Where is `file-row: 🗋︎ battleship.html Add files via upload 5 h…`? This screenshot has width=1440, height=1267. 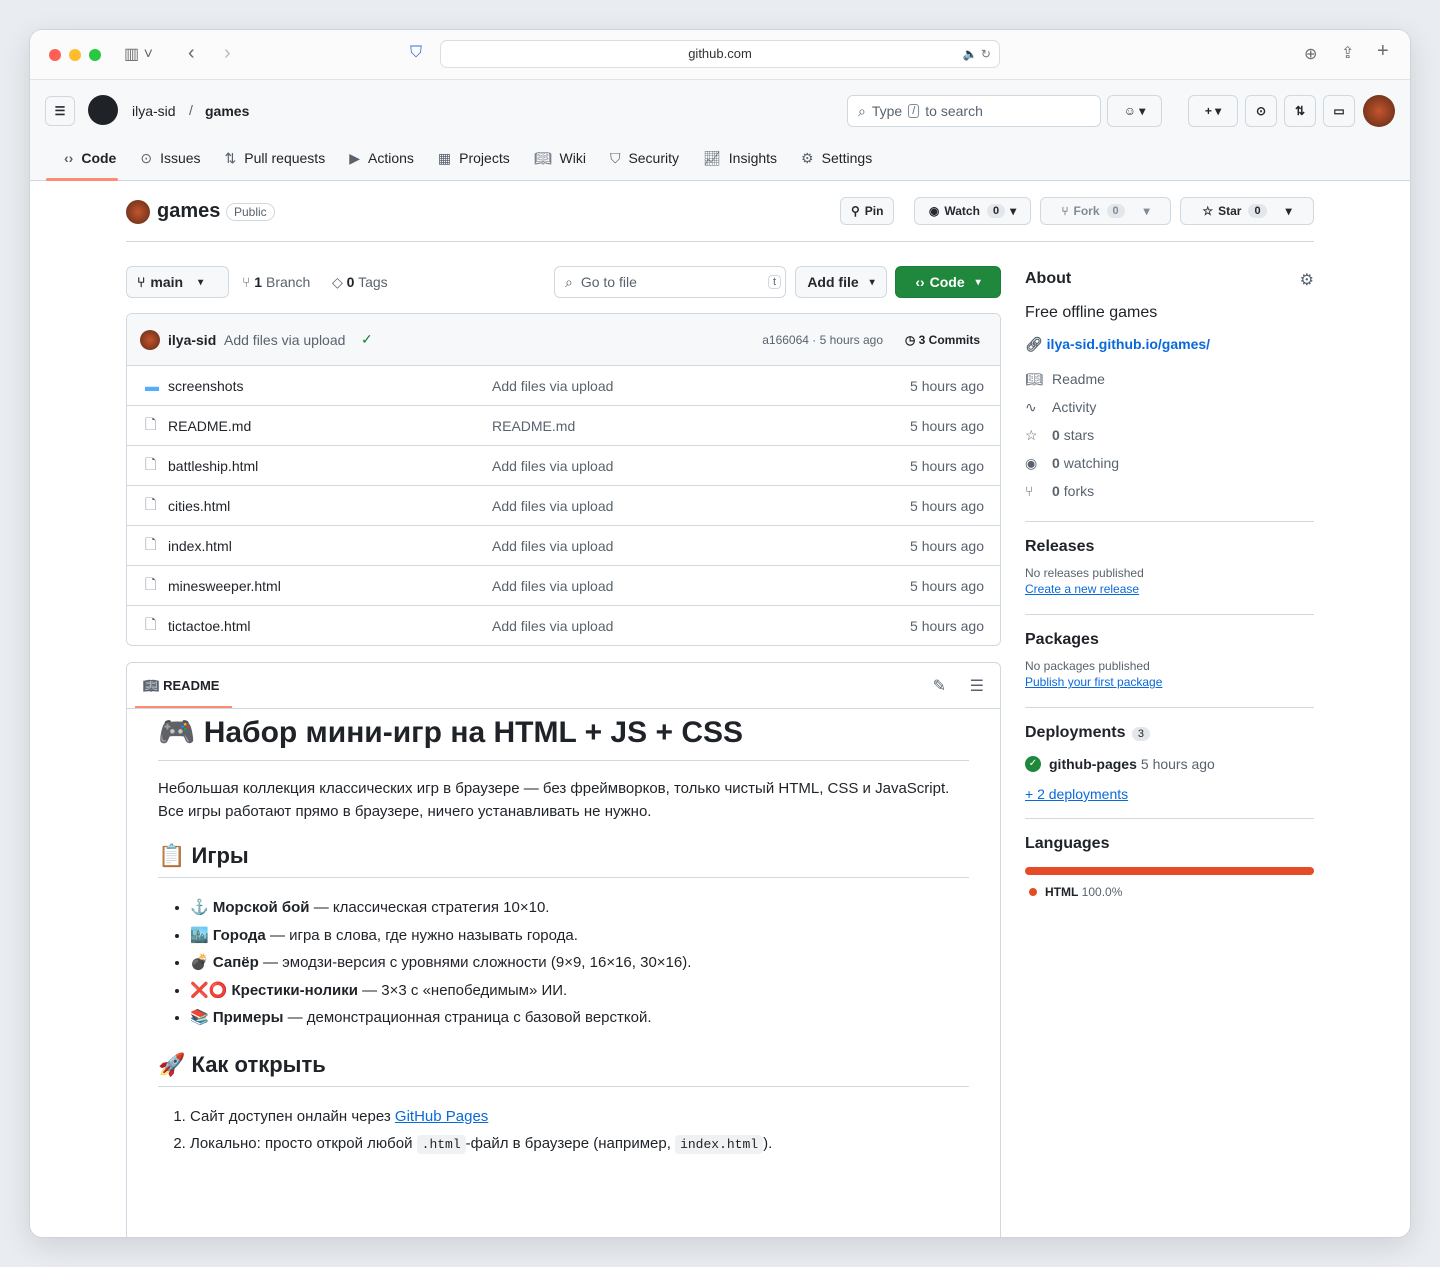 file-row: 🗋︎ battleship.html Add files via upload 5 h… is located at coordinates (563, 465).